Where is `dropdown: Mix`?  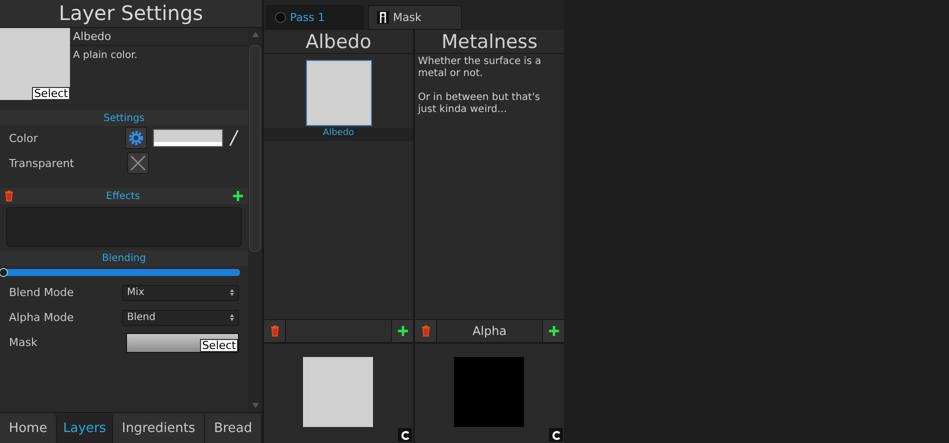 dropdown: Mix is located at coordinates (180, 292).